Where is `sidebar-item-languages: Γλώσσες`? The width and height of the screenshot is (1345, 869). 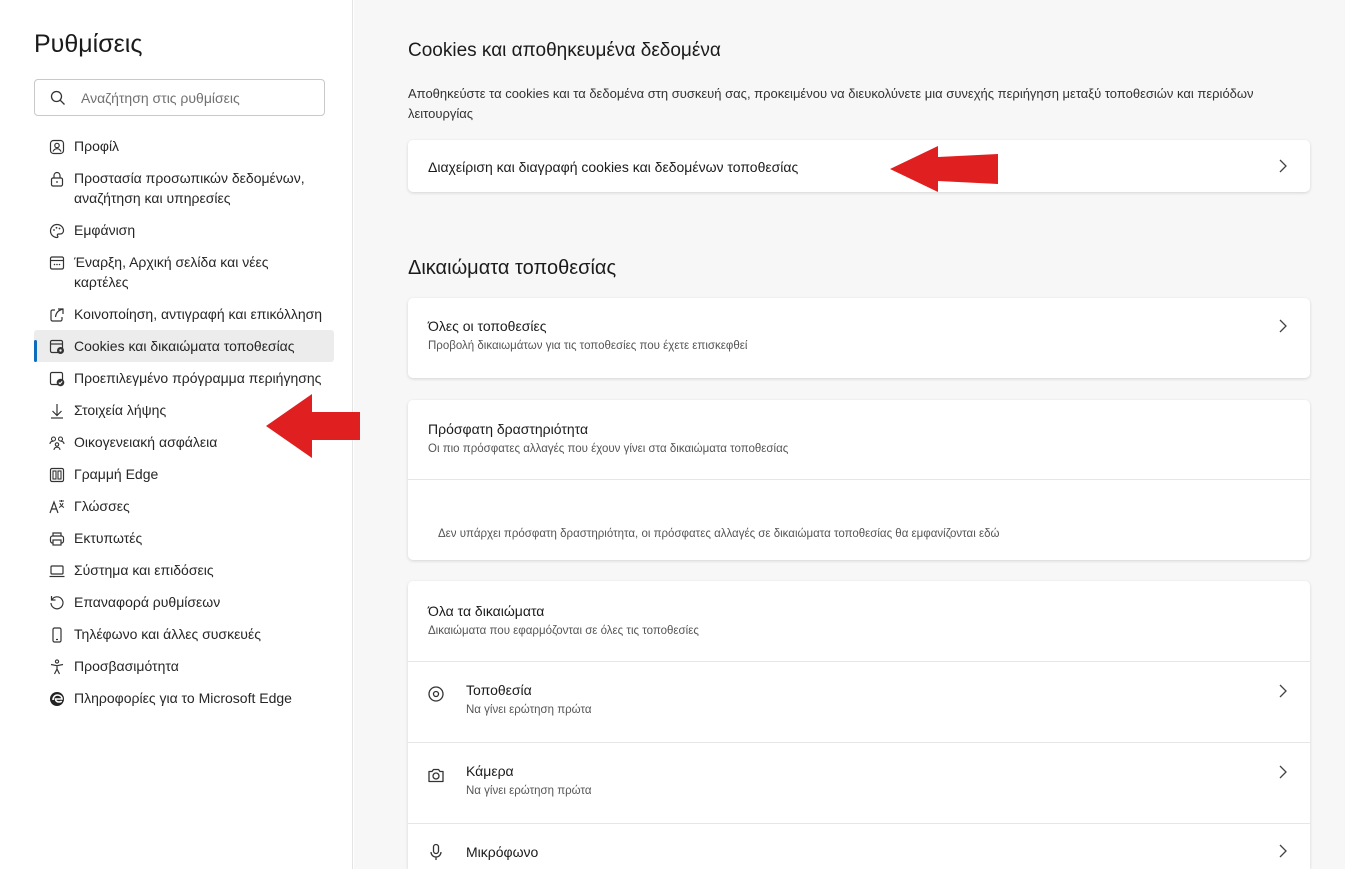 sidebar-item-languages: Γλώσσες is located at coordinates (184, 506).